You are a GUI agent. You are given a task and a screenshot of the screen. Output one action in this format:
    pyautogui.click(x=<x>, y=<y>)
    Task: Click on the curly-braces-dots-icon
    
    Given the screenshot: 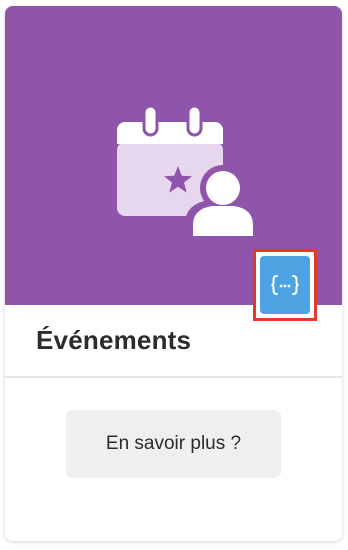 What is the action you would take?
    pyautogui.click(x=285, y=285)
    